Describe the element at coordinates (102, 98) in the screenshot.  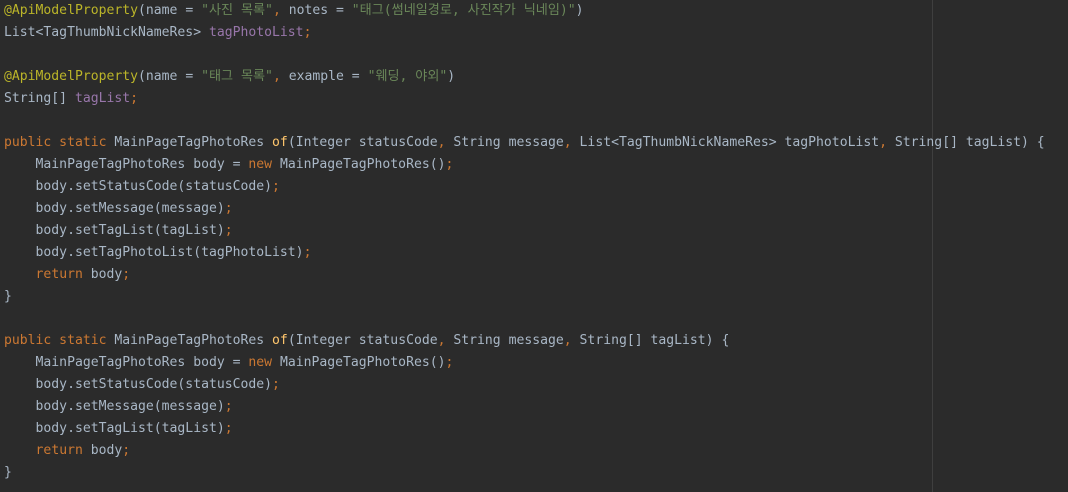
I see `code-token: tagList` at that location.